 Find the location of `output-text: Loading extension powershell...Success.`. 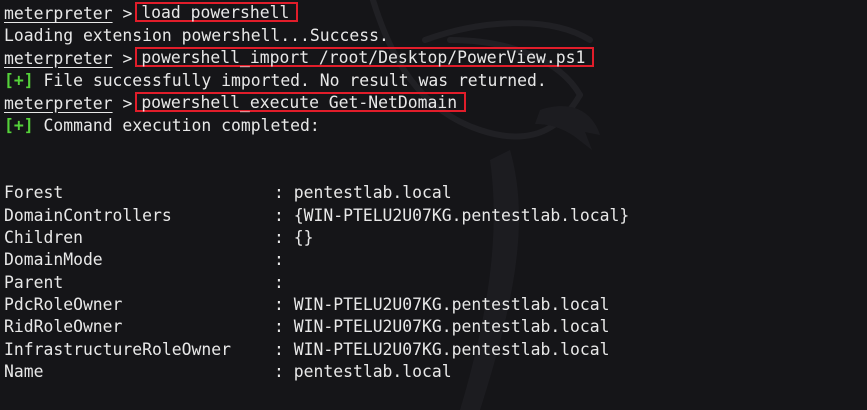

output-text: Loading extension powershell...Success. is located at coordinates (196, 36).